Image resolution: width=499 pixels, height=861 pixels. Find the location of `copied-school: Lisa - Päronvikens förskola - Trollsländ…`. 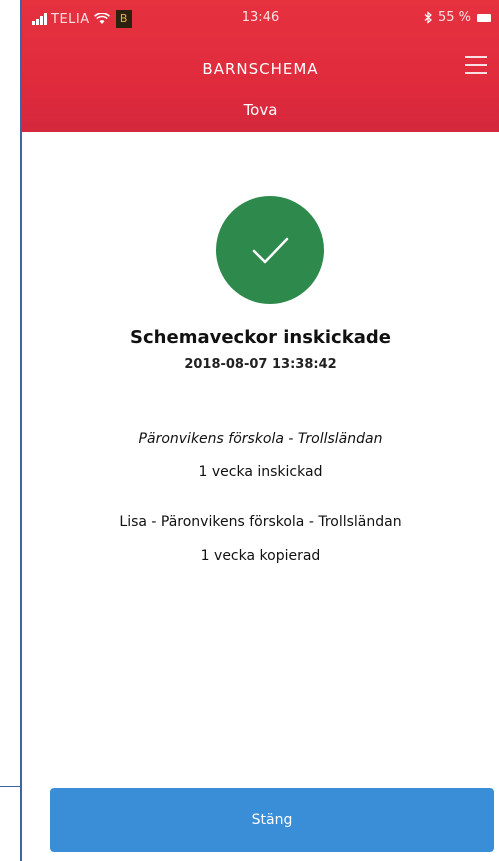

copied-school: Lisa - Päronvikens förskola - Trollsländ… is located at coordinates (260, 522).